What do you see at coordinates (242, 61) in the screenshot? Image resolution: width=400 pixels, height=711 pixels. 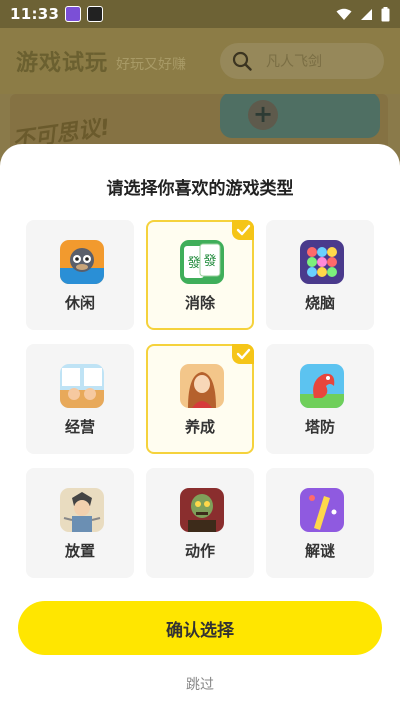 I see `search-icon` at bounding box center [242, 61].